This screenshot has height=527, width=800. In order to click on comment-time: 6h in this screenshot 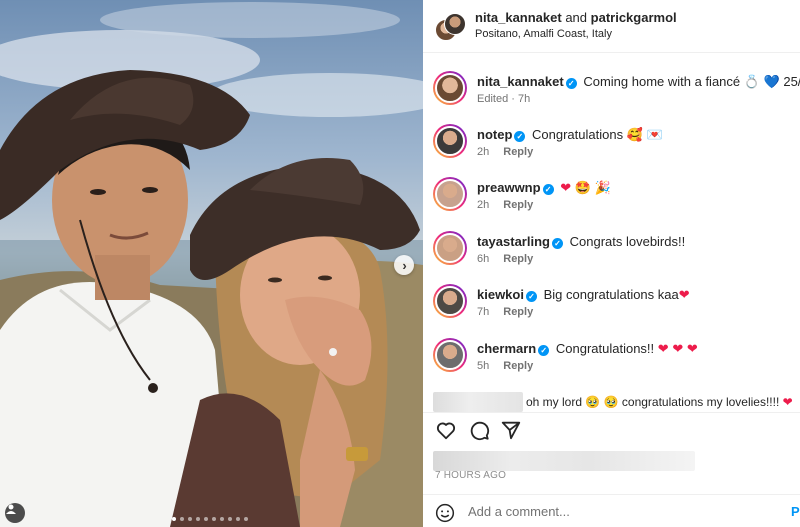, I will do `click(483, 259)`.